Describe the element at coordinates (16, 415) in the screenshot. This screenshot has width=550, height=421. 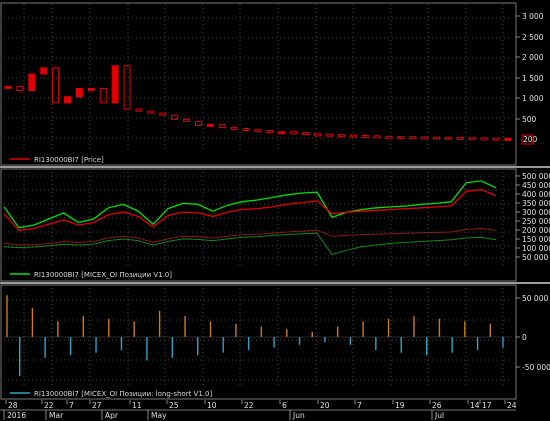
I see `time-month-label: 2016` at that location.